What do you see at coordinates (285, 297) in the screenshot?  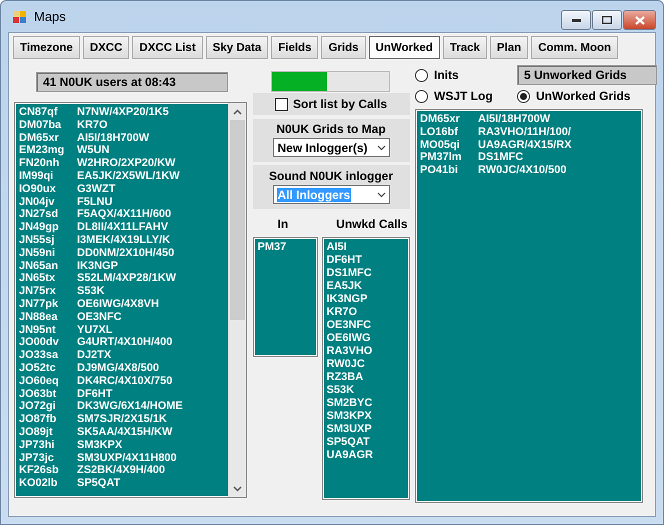 I see `inlogger-list: PM37` at bounding box center [285, 297].